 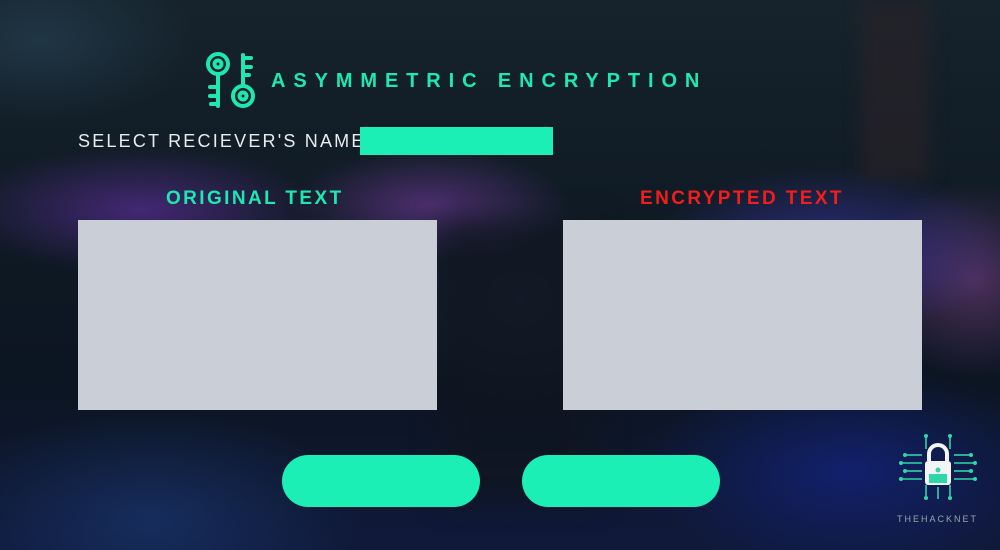 What do you see at coordinates (230, 80) in the screenshot?
I see `keys-icon` at bounding box center [230, 80].